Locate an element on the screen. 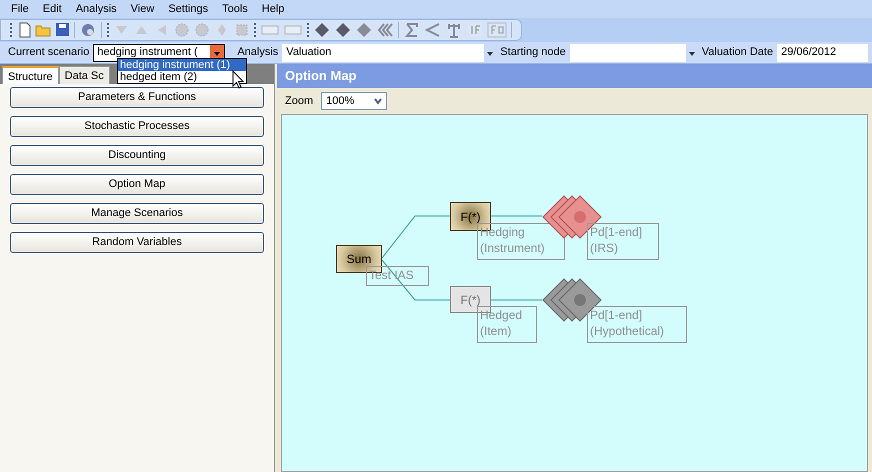 The height and width of the screenshot is (472, 872). starting-node-label: Starting node is located at coordinates (533, 52).